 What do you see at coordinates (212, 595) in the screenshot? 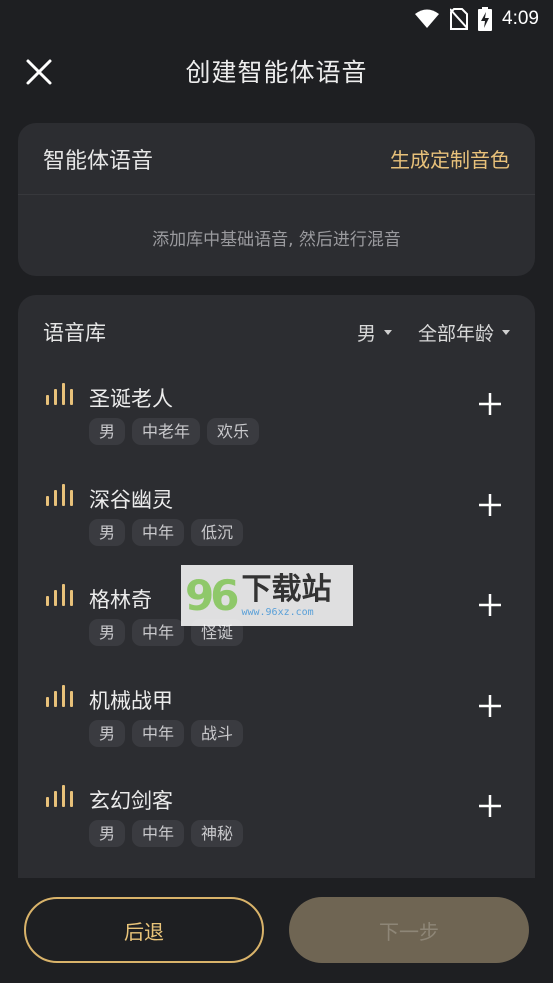
I see `watermark-logo: 96` at bounding box center [212, 595].